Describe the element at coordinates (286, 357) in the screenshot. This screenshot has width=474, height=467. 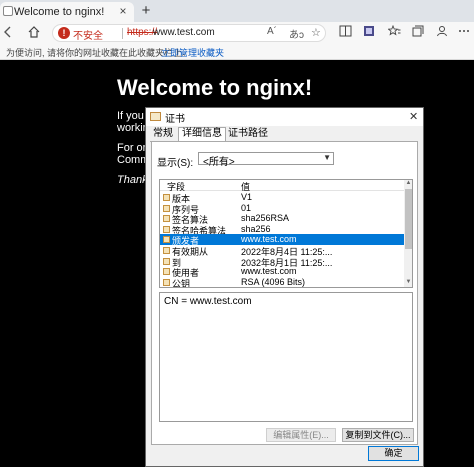
I see `field-value-box: CN = www.test.com` at that location.